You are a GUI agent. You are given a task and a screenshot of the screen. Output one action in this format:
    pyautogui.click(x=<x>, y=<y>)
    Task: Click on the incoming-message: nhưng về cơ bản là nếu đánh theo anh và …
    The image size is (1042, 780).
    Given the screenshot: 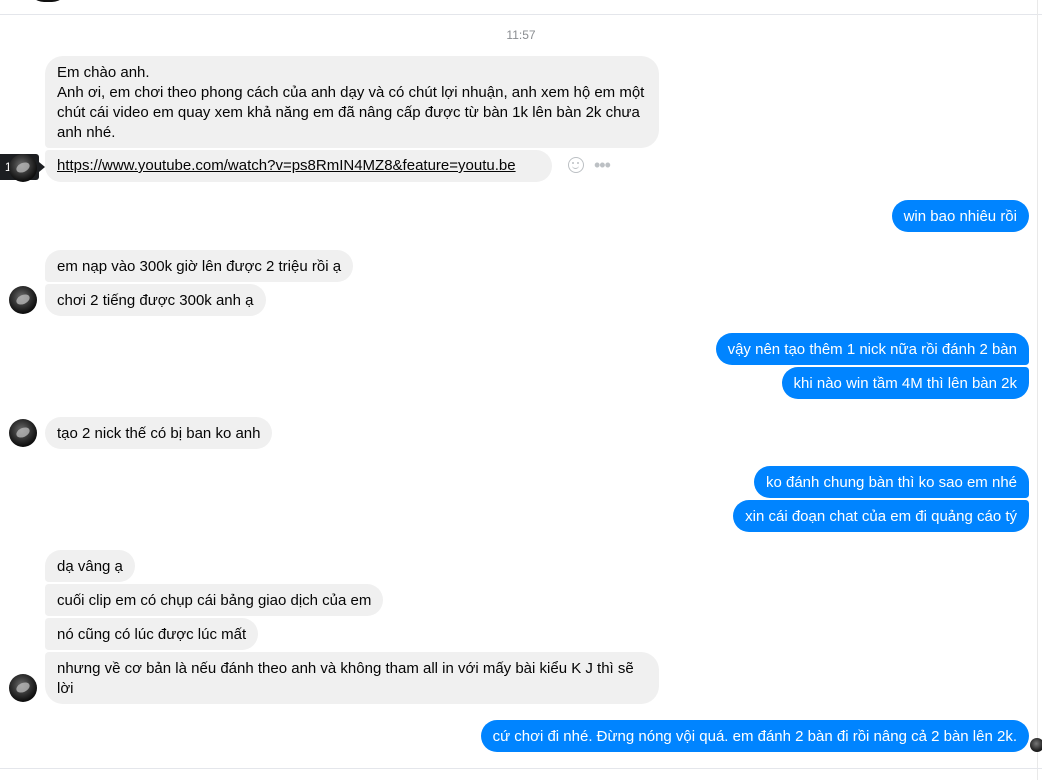 What is the action you would take?
    pyautogui.click(x=352, y=678)
    